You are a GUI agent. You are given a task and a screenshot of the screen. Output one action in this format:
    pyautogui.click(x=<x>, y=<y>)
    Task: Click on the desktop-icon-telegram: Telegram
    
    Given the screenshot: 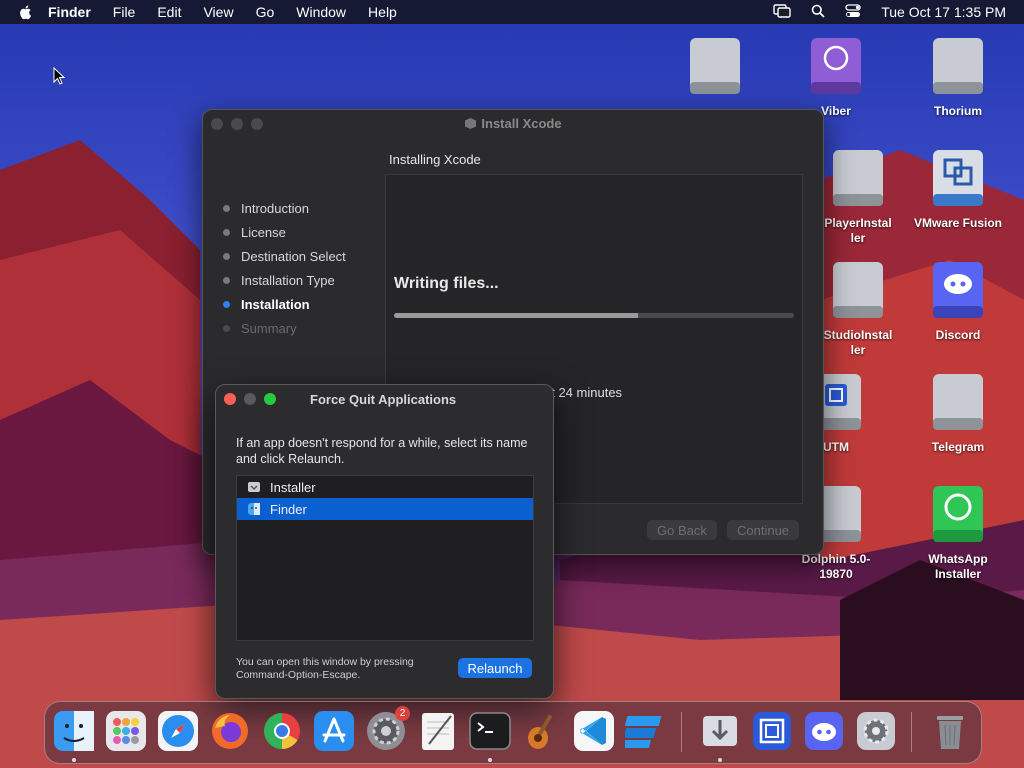 What is the action you would take?
    pyautogui.click(x=958, y=413)
    